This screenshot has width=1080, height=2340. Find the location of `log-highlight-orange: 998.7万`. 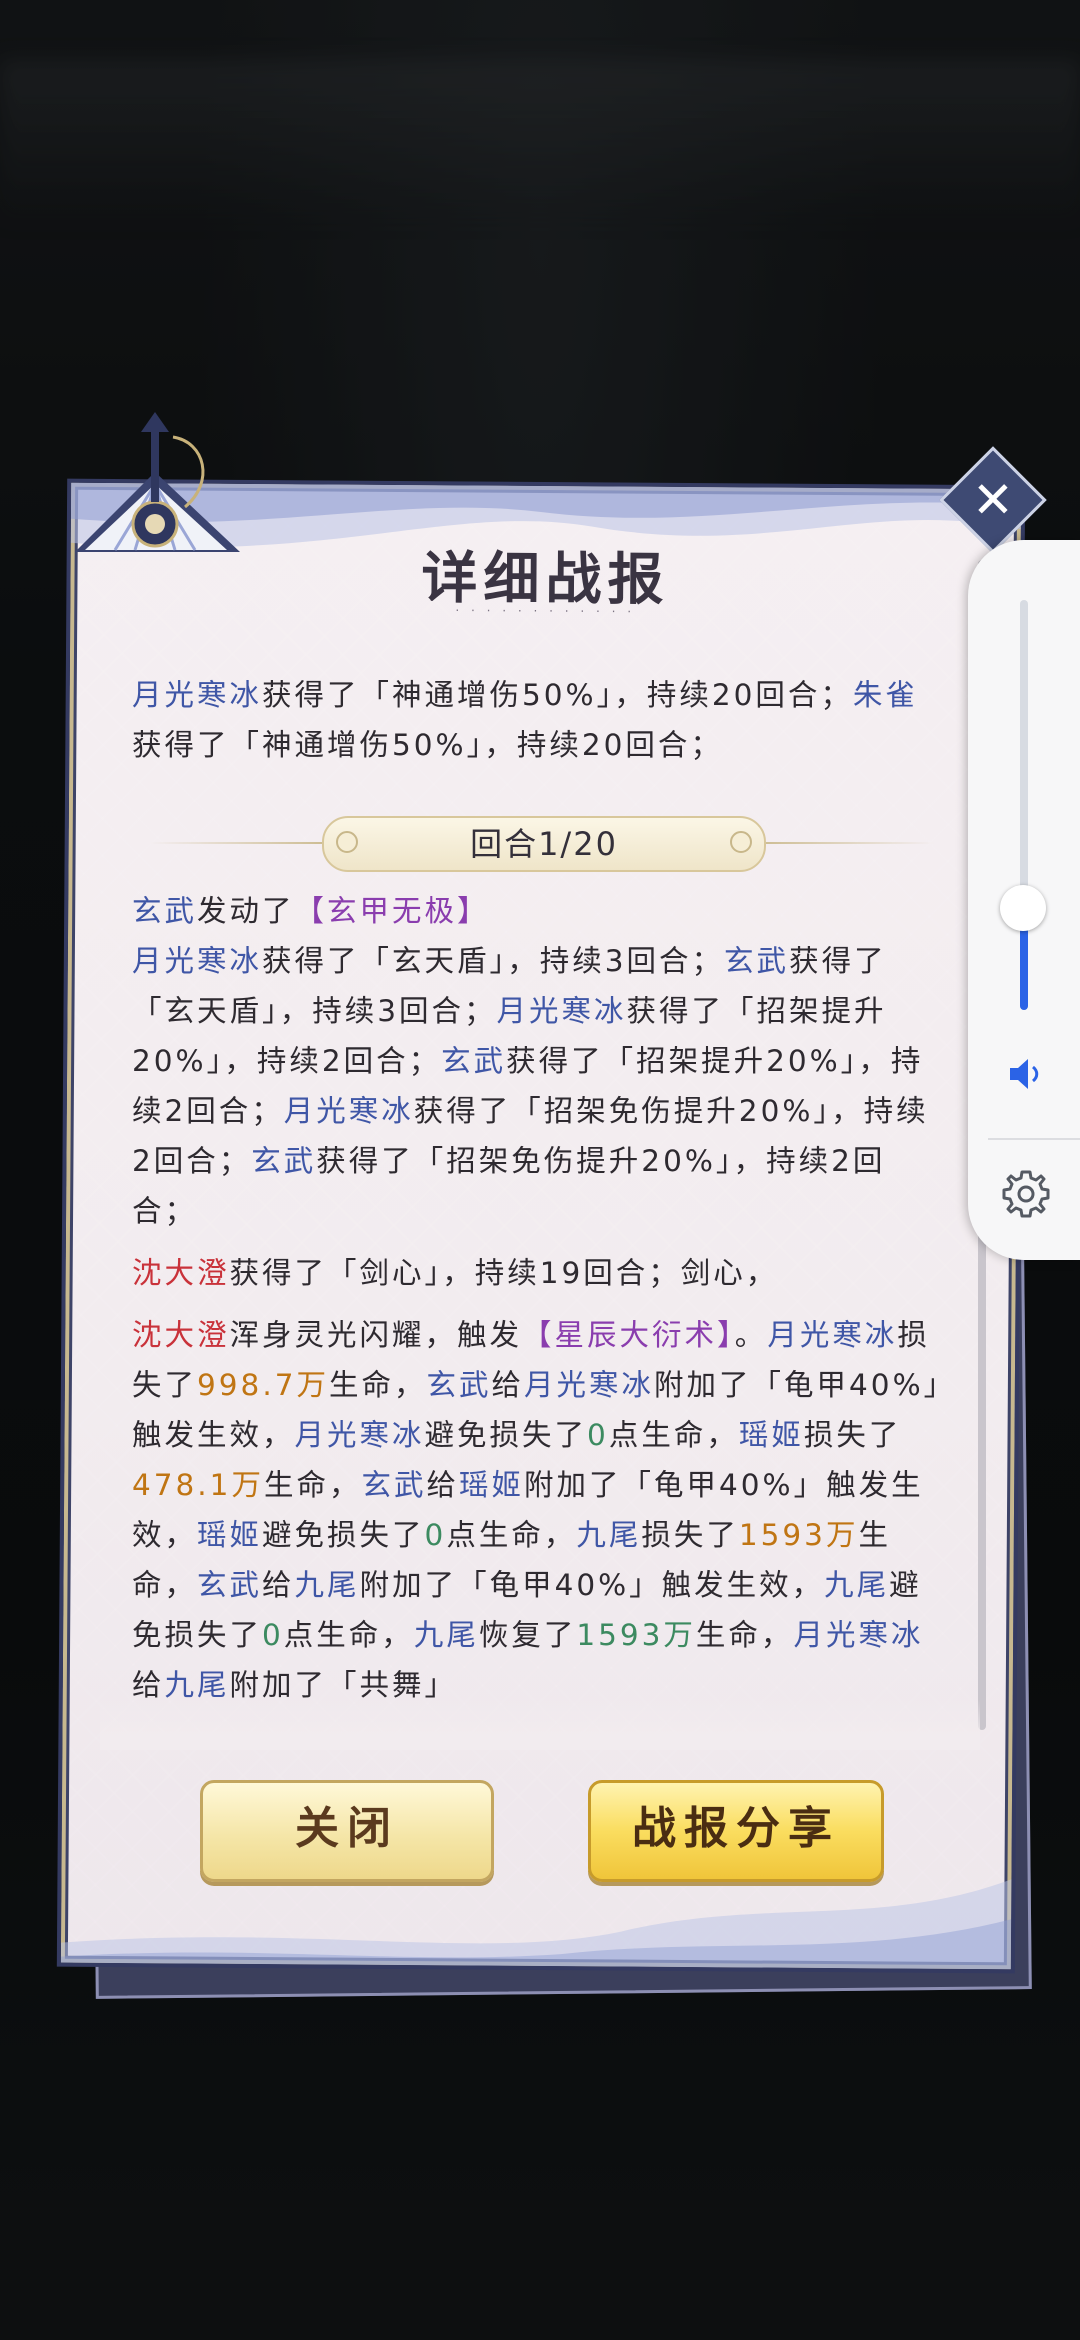

log-highlight-orange: 998.7万 is located at coordinates (263, 1385).